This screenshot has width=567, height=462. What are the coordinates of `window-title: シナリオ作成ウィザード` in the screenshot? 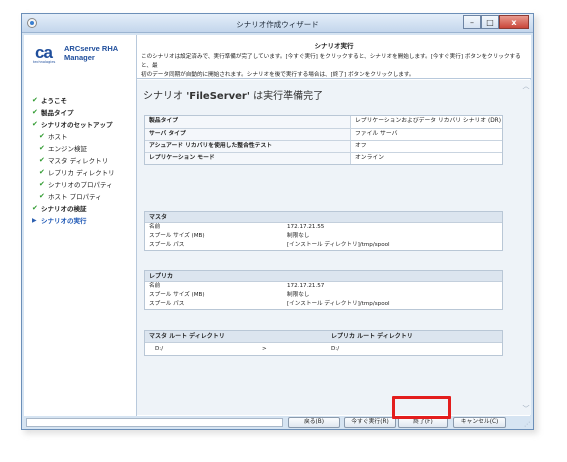 It's located at (277, 24).